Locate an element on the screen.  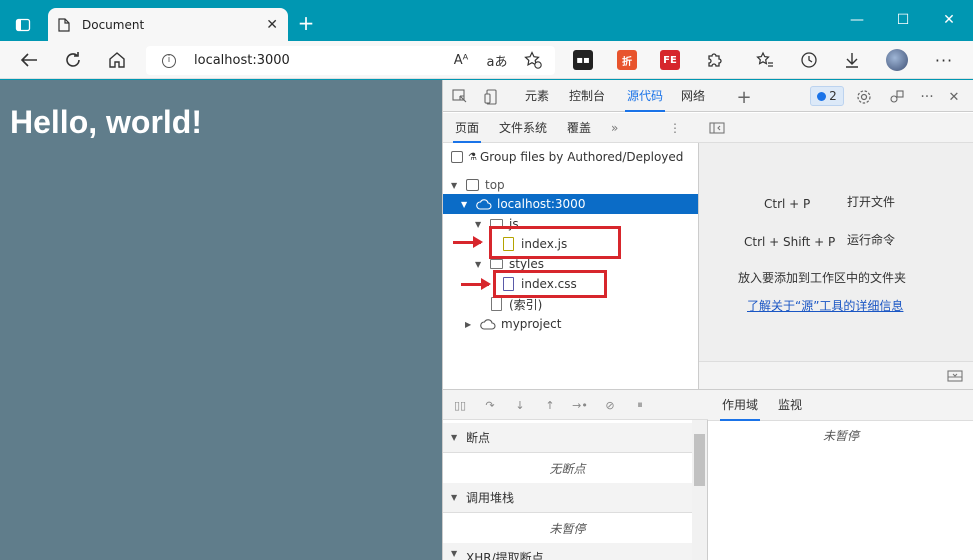
section-label: 调用堆栈 is located at coordinates (490, 498).